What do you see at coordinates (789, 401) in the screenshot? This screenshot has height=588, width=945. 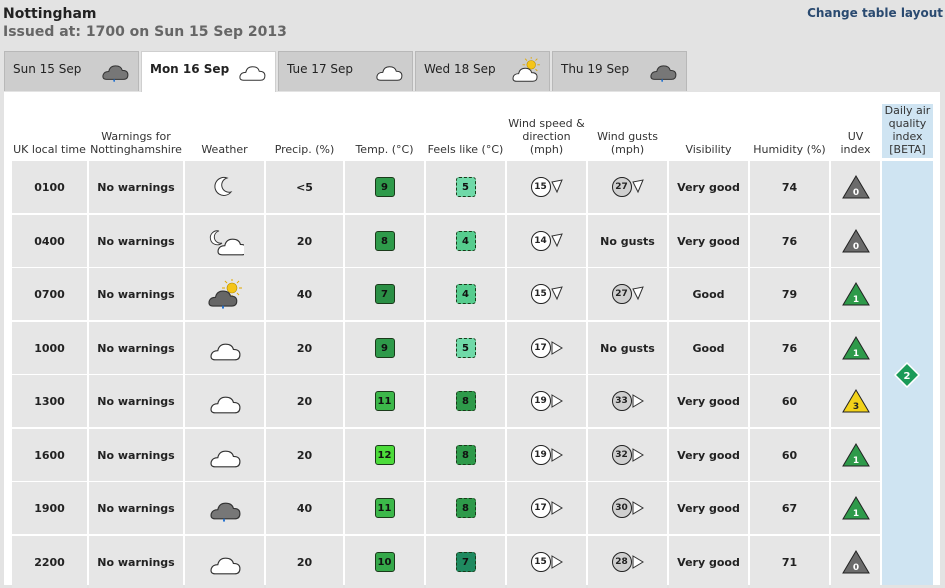 I see `humidity-value: 60` at bounding box center [789, 401].